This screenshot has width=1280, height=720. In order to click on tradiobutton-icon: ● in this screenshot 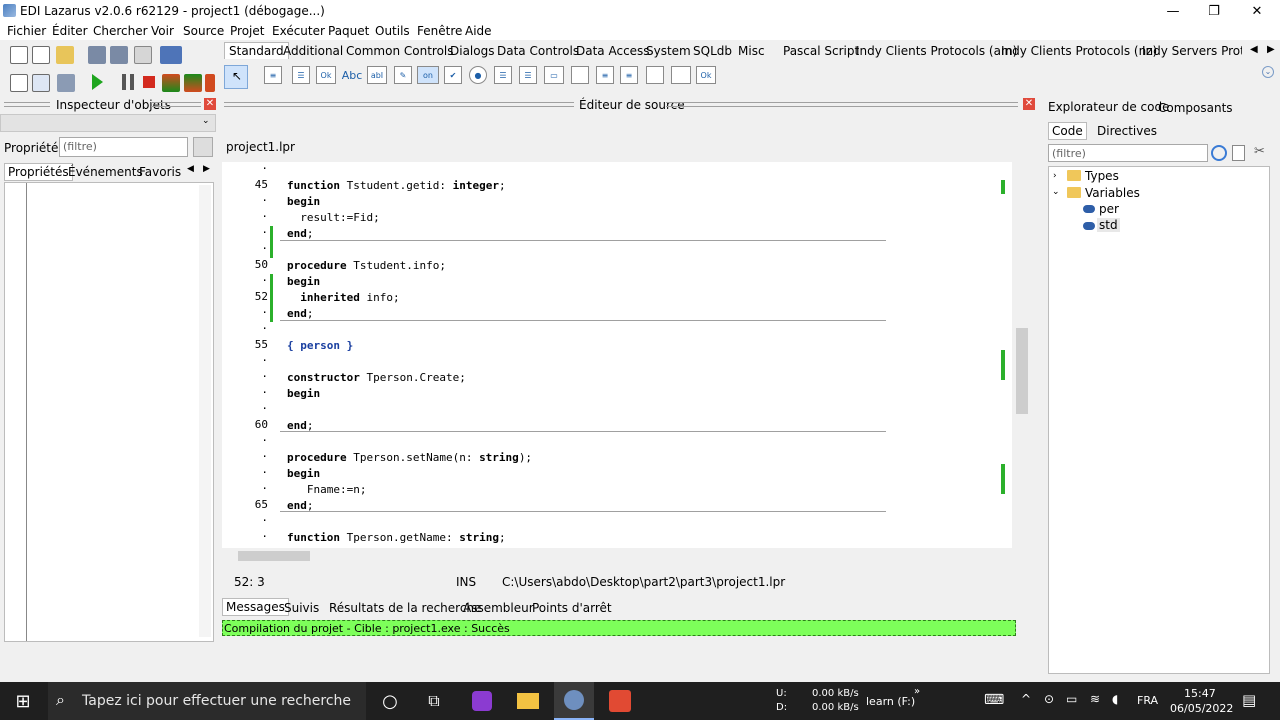, I will do `click(478, 75)`.